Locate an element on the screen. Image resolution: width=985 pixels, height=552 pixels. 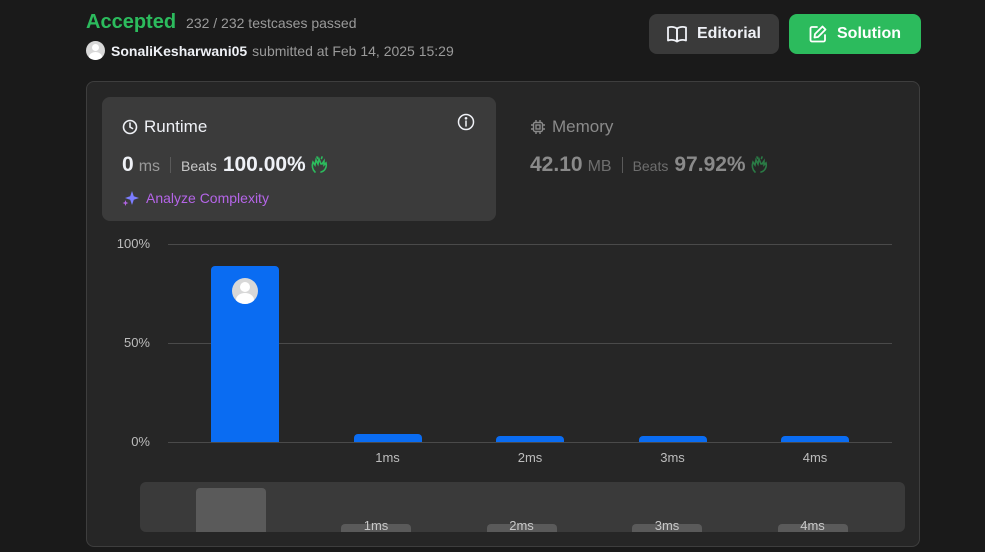
bar-2ms is located at coordinates (530, 439).